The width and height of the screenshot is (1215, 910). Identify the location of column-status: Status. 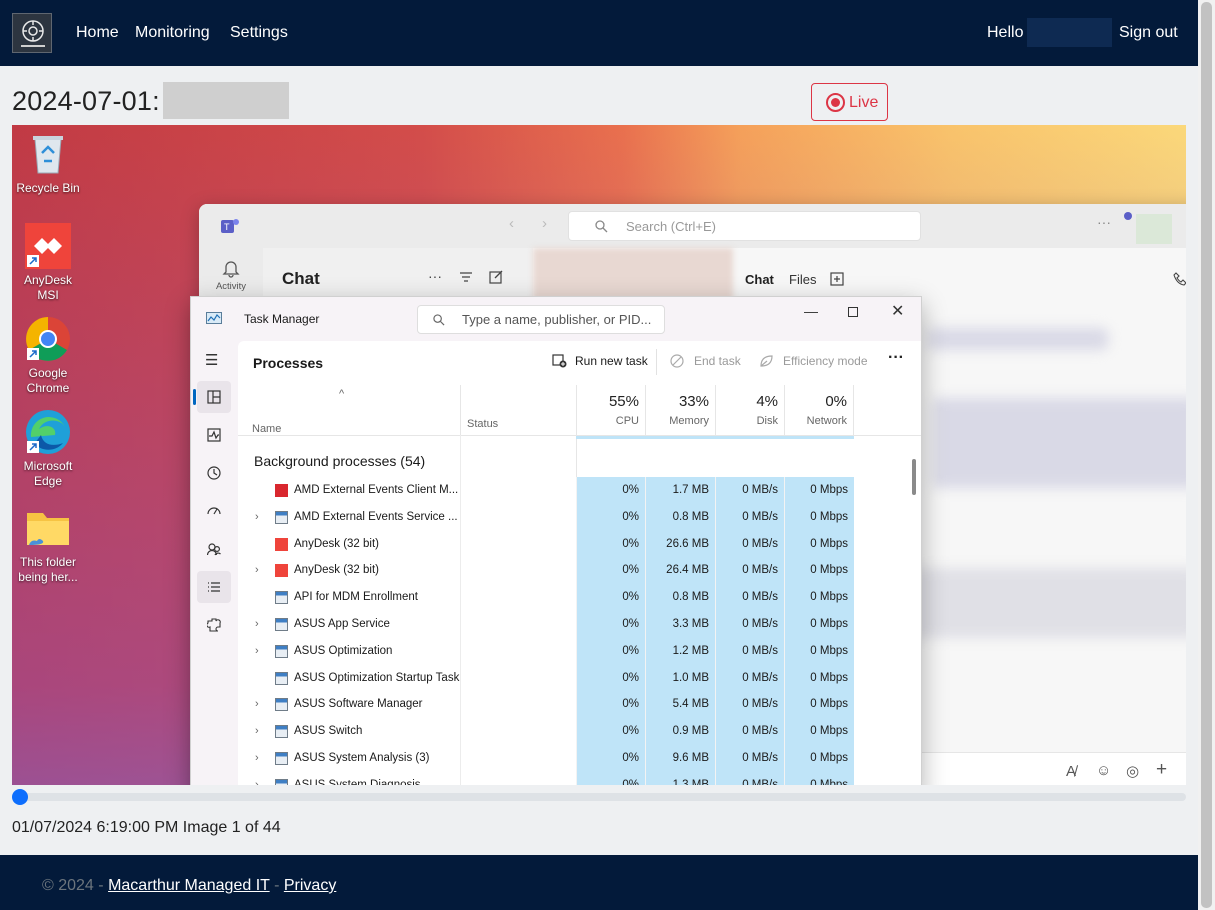
(518, 410).